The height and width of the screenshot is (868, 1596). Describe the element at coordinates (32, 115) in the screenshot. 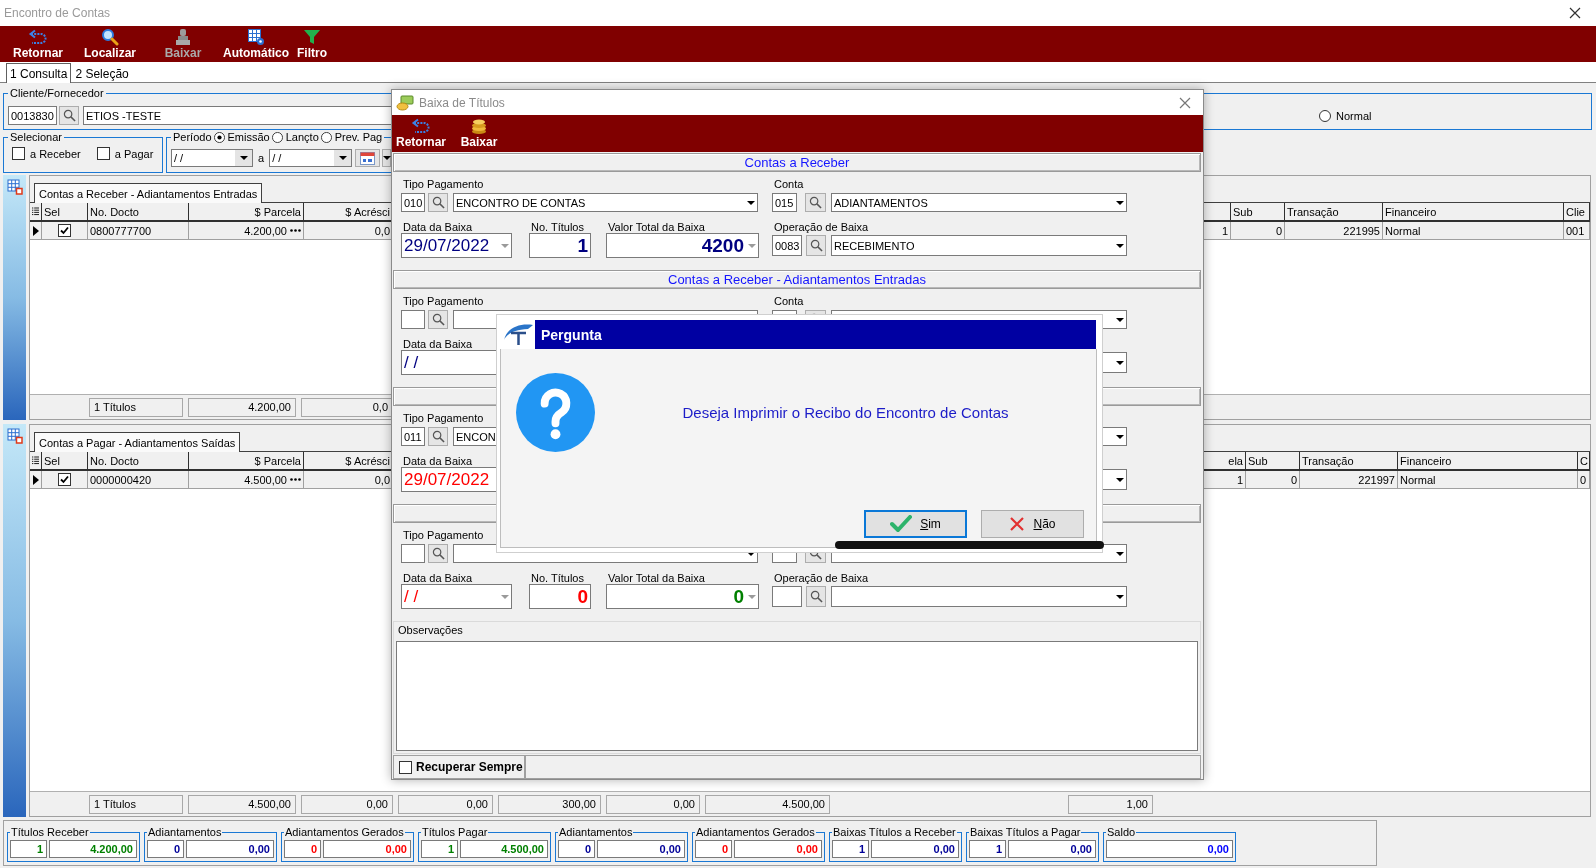

I see `code-field: 0013830` at that location.